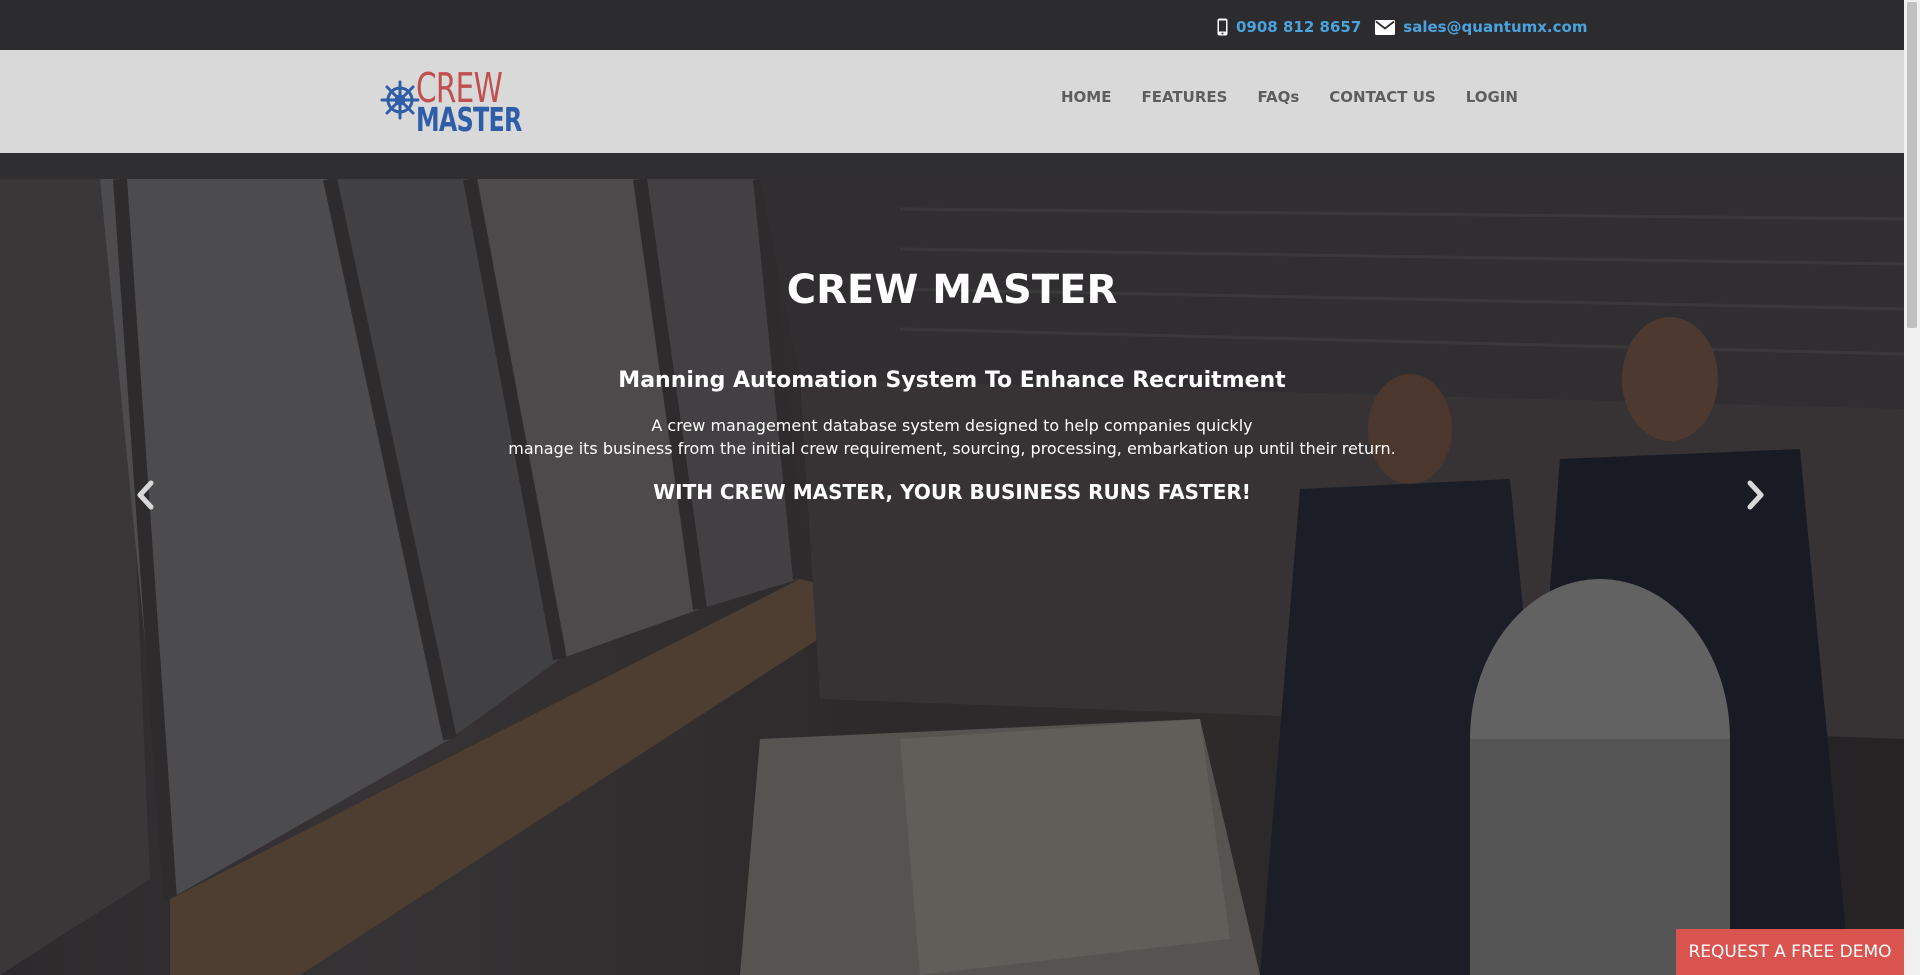 This screenshot has width=1920, height=975. What do you see at coordinates (1222, 27) in the screenshot?
I see `mobile-phone-icon` at bounding box center [1222, 27].